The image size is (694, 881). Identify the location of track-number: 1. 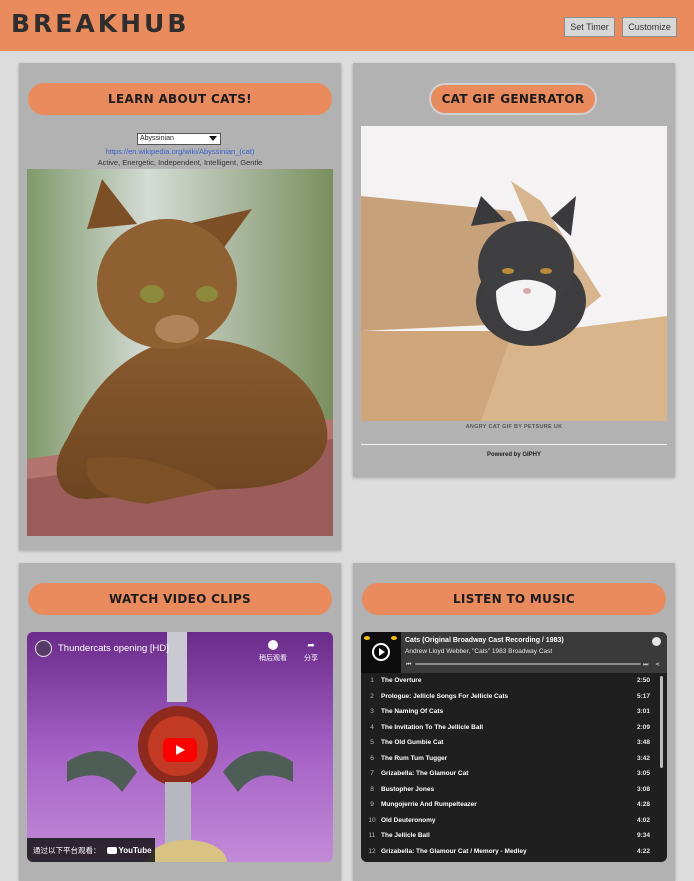
(372, 680).